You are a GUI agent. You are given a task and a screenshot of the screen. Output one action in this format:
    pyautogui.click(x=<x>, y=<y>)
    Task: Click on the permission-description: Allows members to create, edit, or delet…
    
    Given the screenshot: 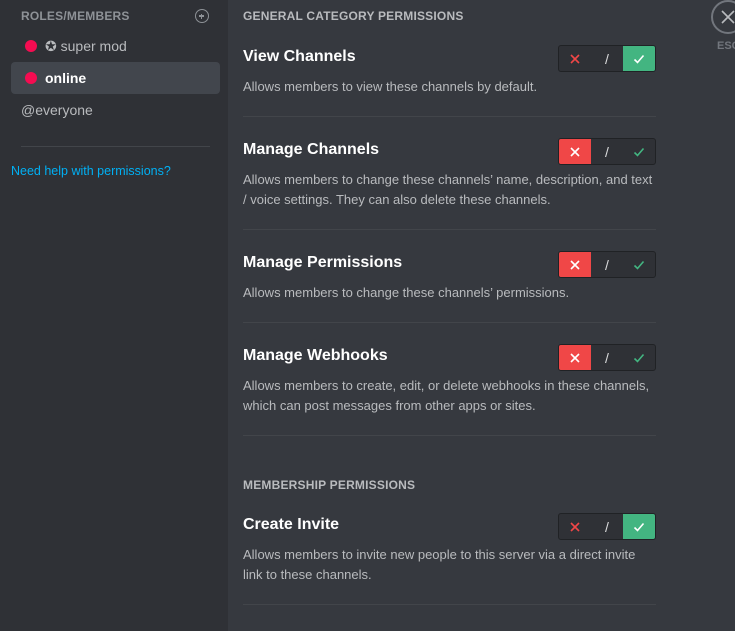 What is the action you would take?
    pyautogui.click(x=446, y=395)
    